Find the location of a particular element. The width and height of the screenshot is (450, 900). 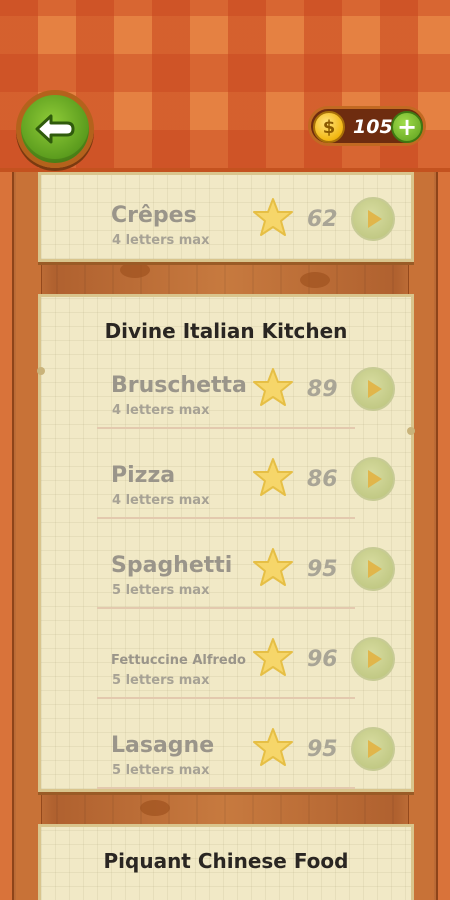

level-score: 86 is located at coordinates (322, 479).